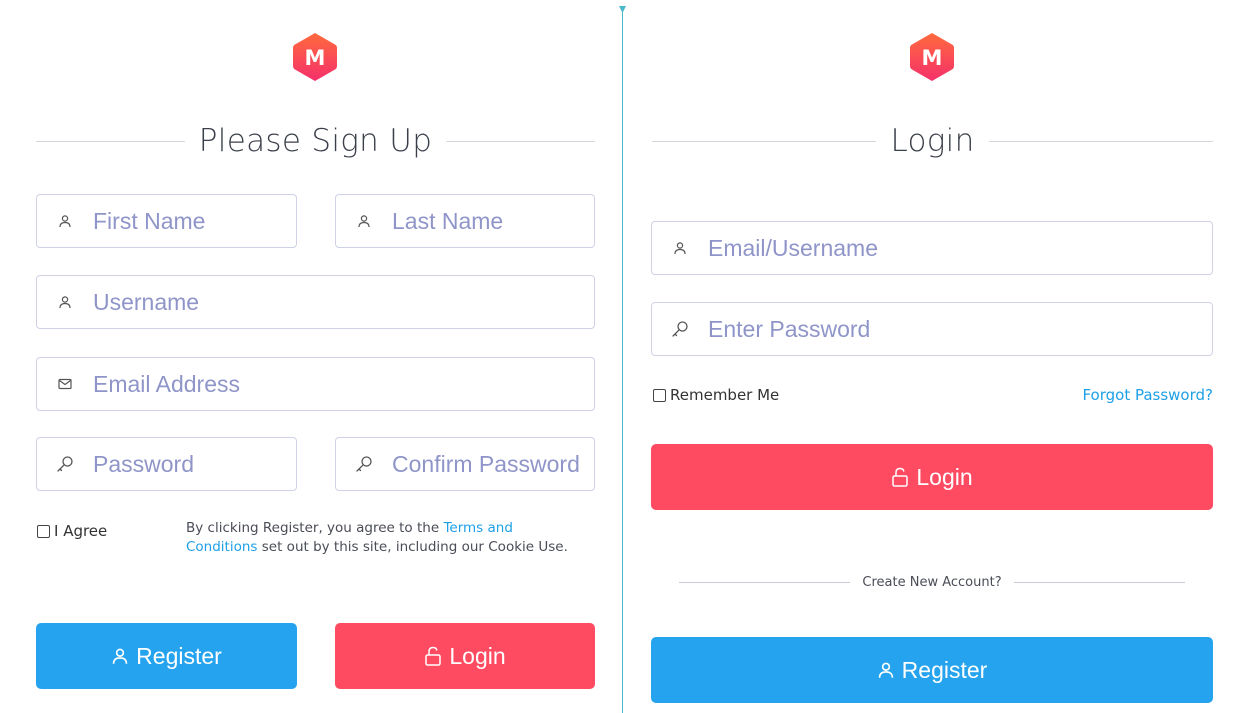 The image size is (1237, 713). I want to click on email-username-field, so click(932, 248).